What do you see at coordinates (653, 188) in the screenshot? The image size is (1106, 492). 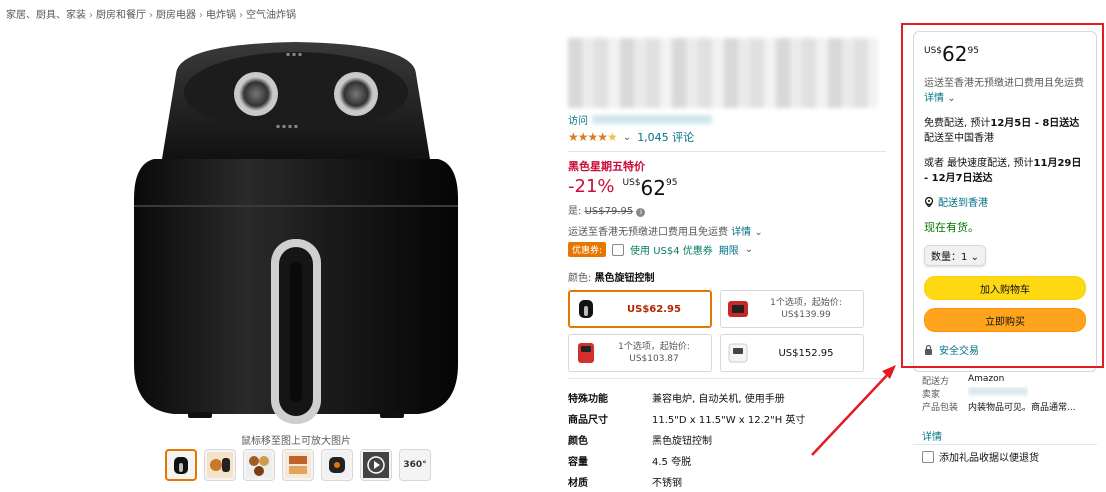 I see `price-whole: 62` at bounding box center [653, 188].